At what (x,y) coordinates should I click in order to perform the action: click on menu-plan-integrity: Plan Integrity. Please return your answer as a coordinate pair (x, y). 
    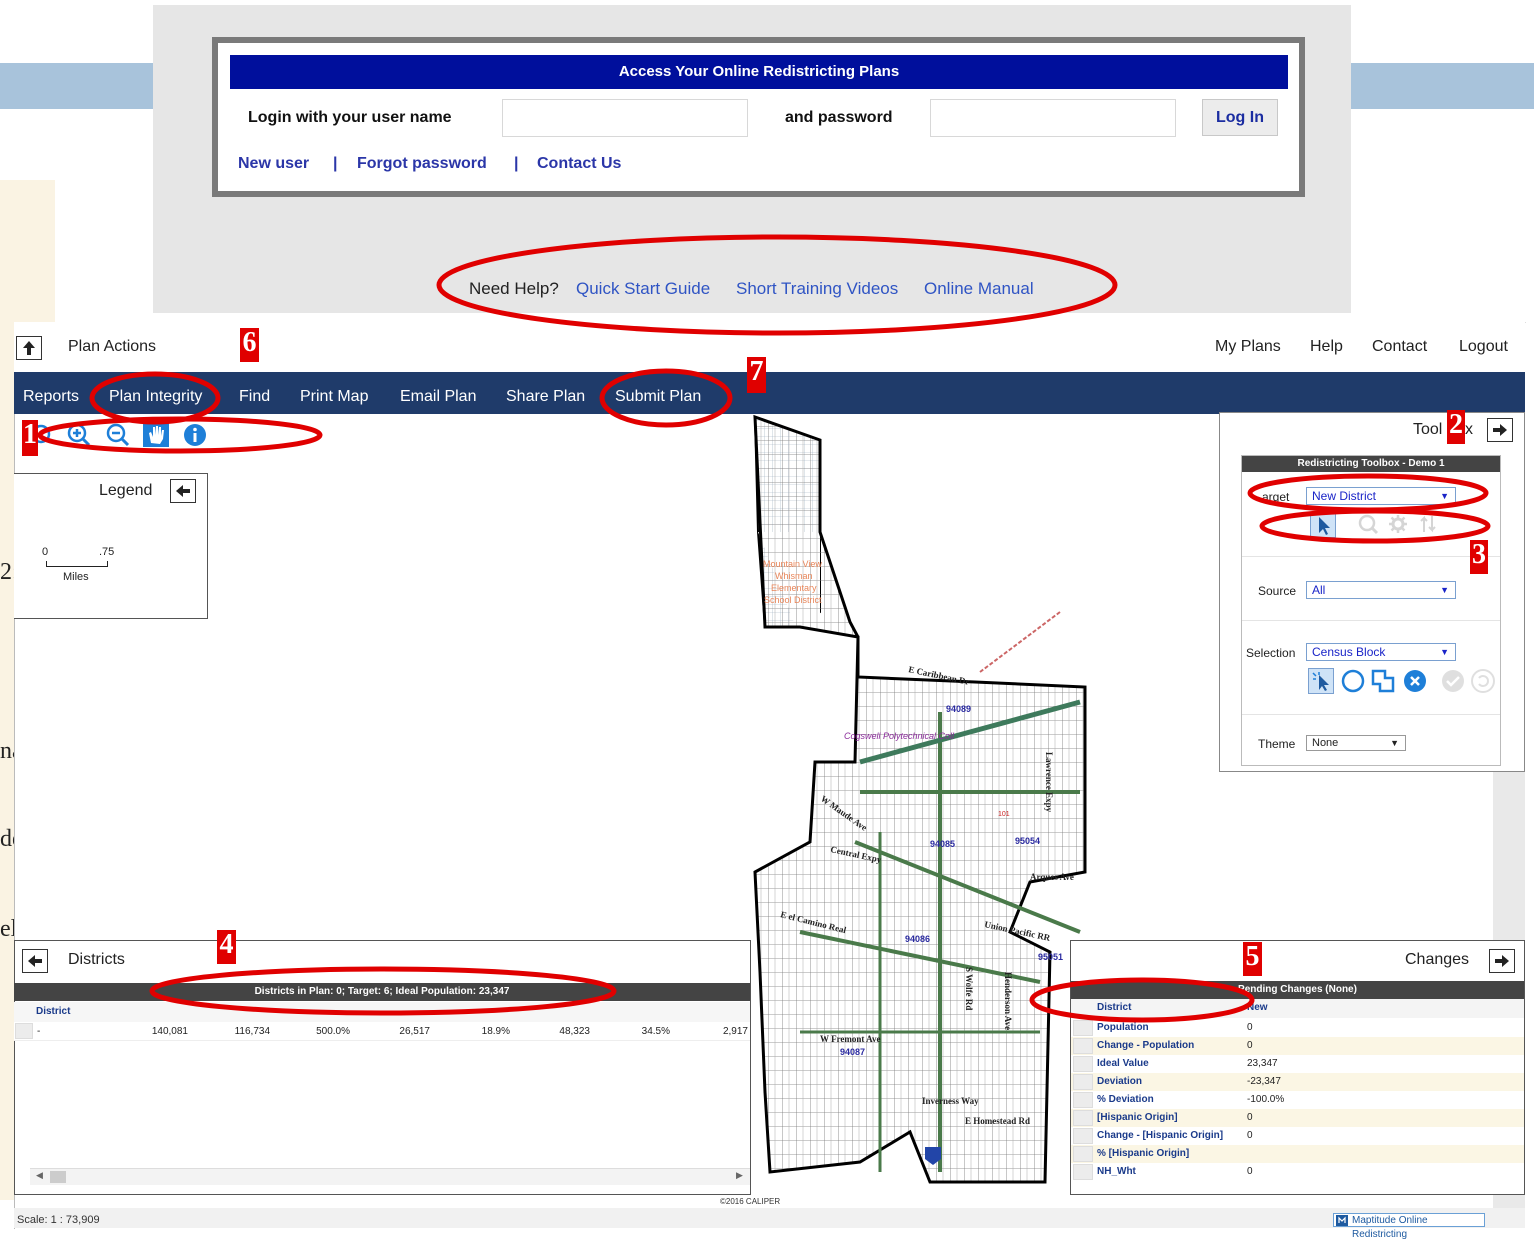
    Looking at the image, I should click on (155, 397).